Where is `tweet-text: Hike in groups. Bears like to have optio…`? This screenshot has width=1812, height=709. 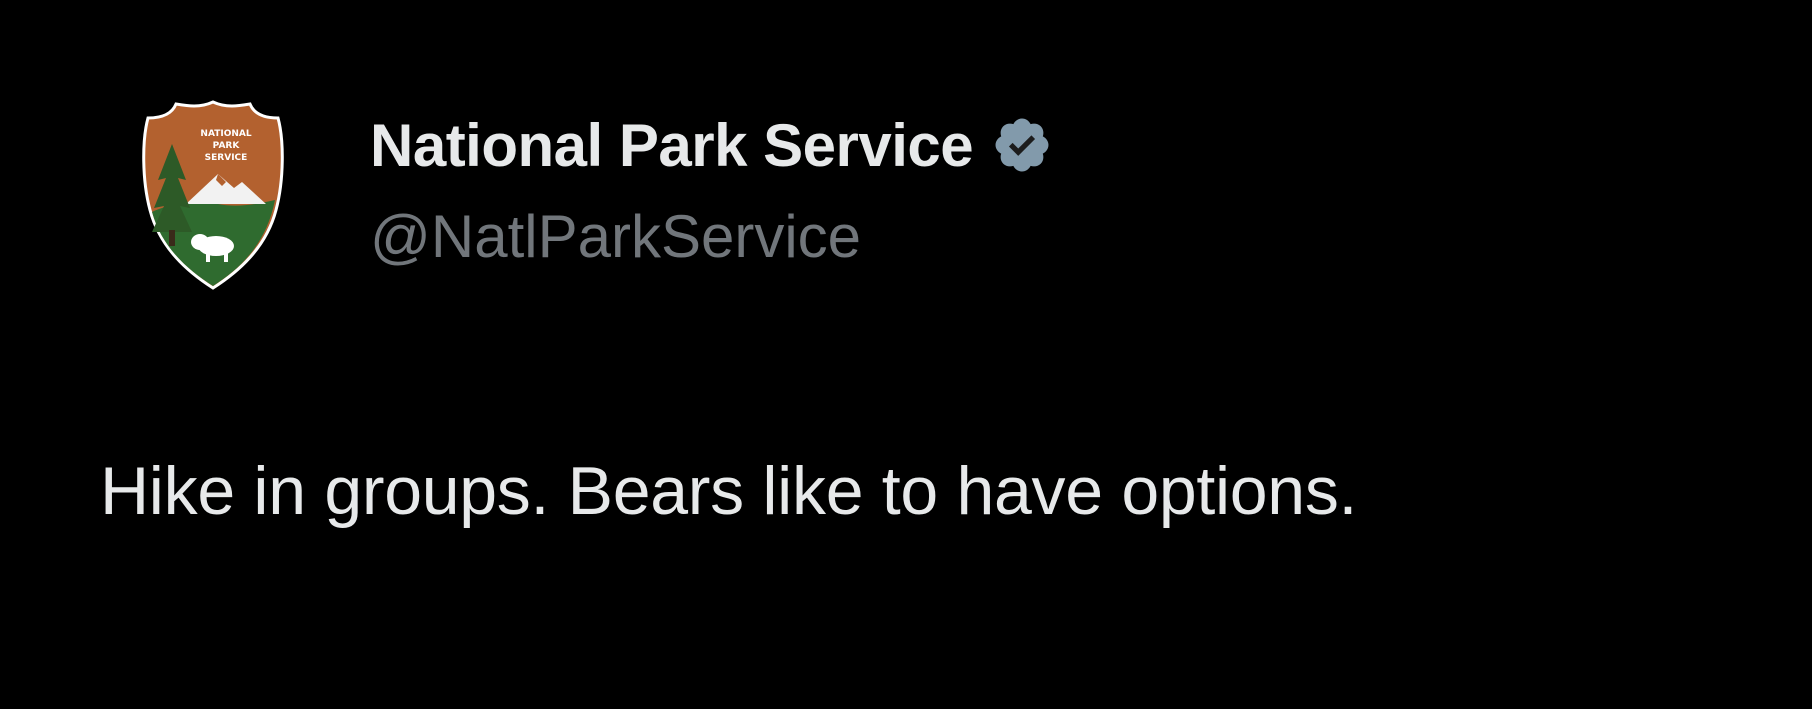
tweet-text: Hike in groups. Bears like to have optio… is located at coordinates (729, 491).